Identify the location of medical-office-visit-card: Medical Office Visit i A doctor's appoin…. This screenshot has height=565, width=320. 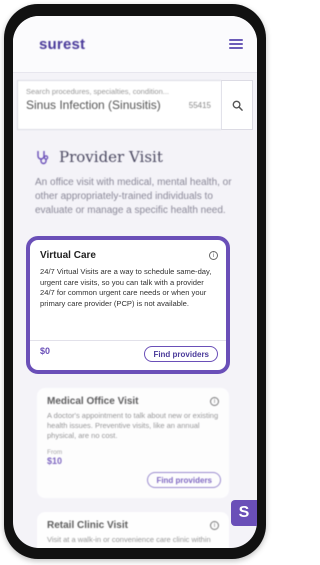
(133, 443).